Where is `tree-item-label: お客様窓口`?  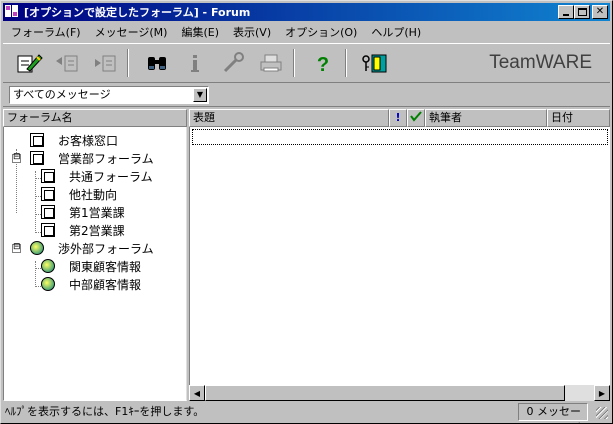
tree-item-label: お客様窓口 is located at coordinates (88, 140).